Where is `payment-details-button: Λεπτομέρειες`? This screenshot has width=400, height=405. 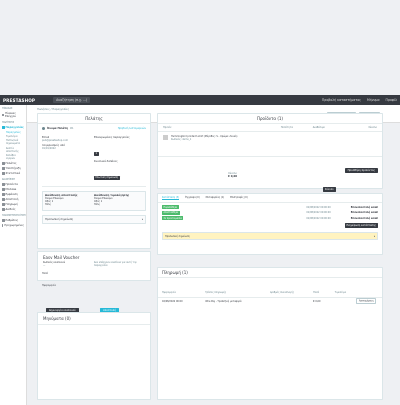 payment-details-button: Λεπτομέρειες is located at coordinates (366, 301).